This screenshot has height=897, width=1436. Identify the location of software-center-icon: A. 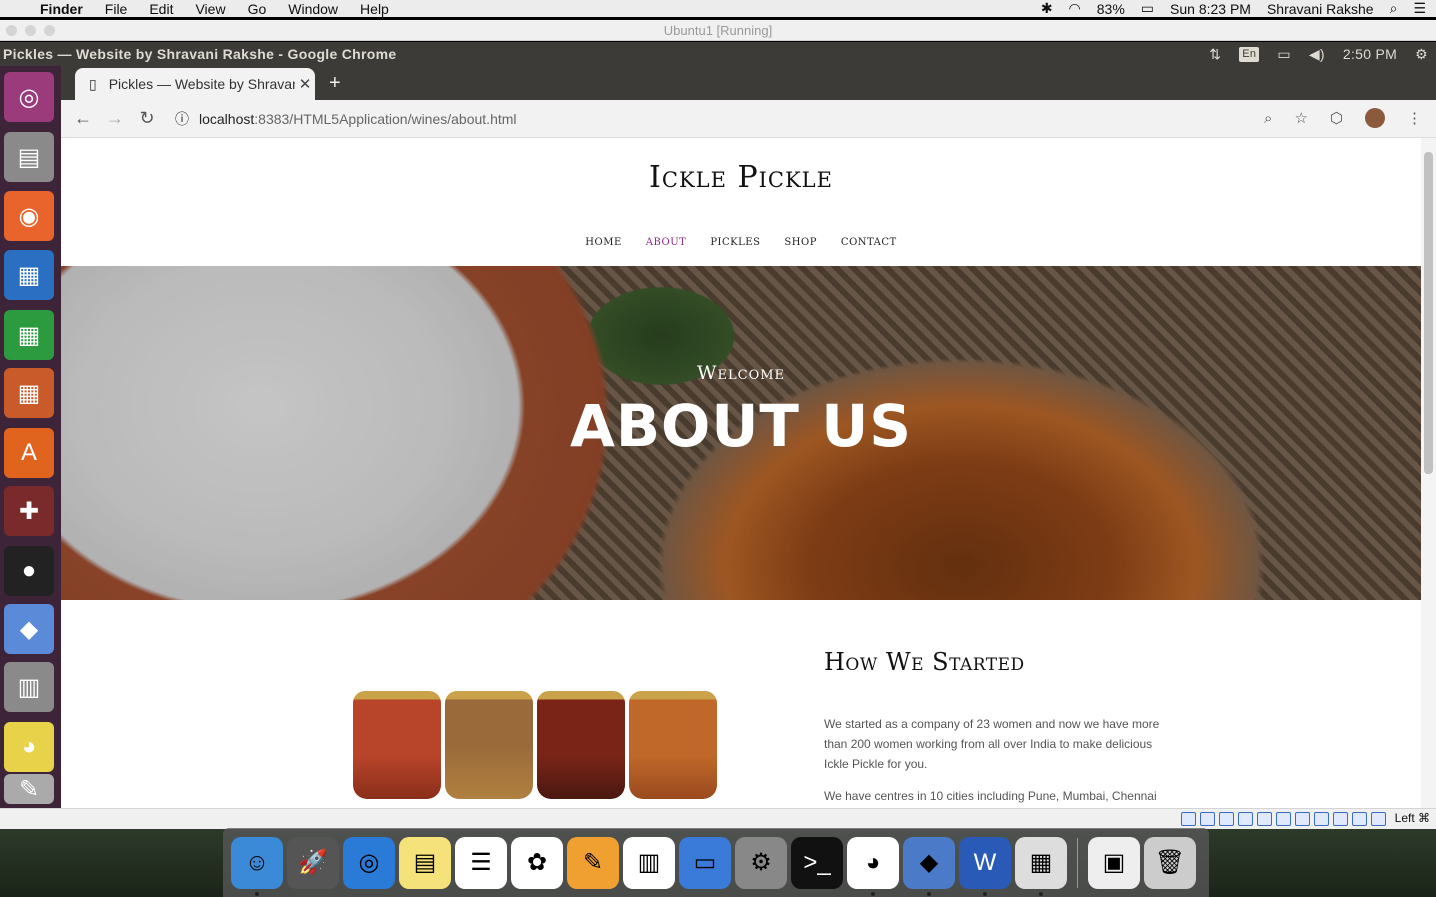
(29, 453).